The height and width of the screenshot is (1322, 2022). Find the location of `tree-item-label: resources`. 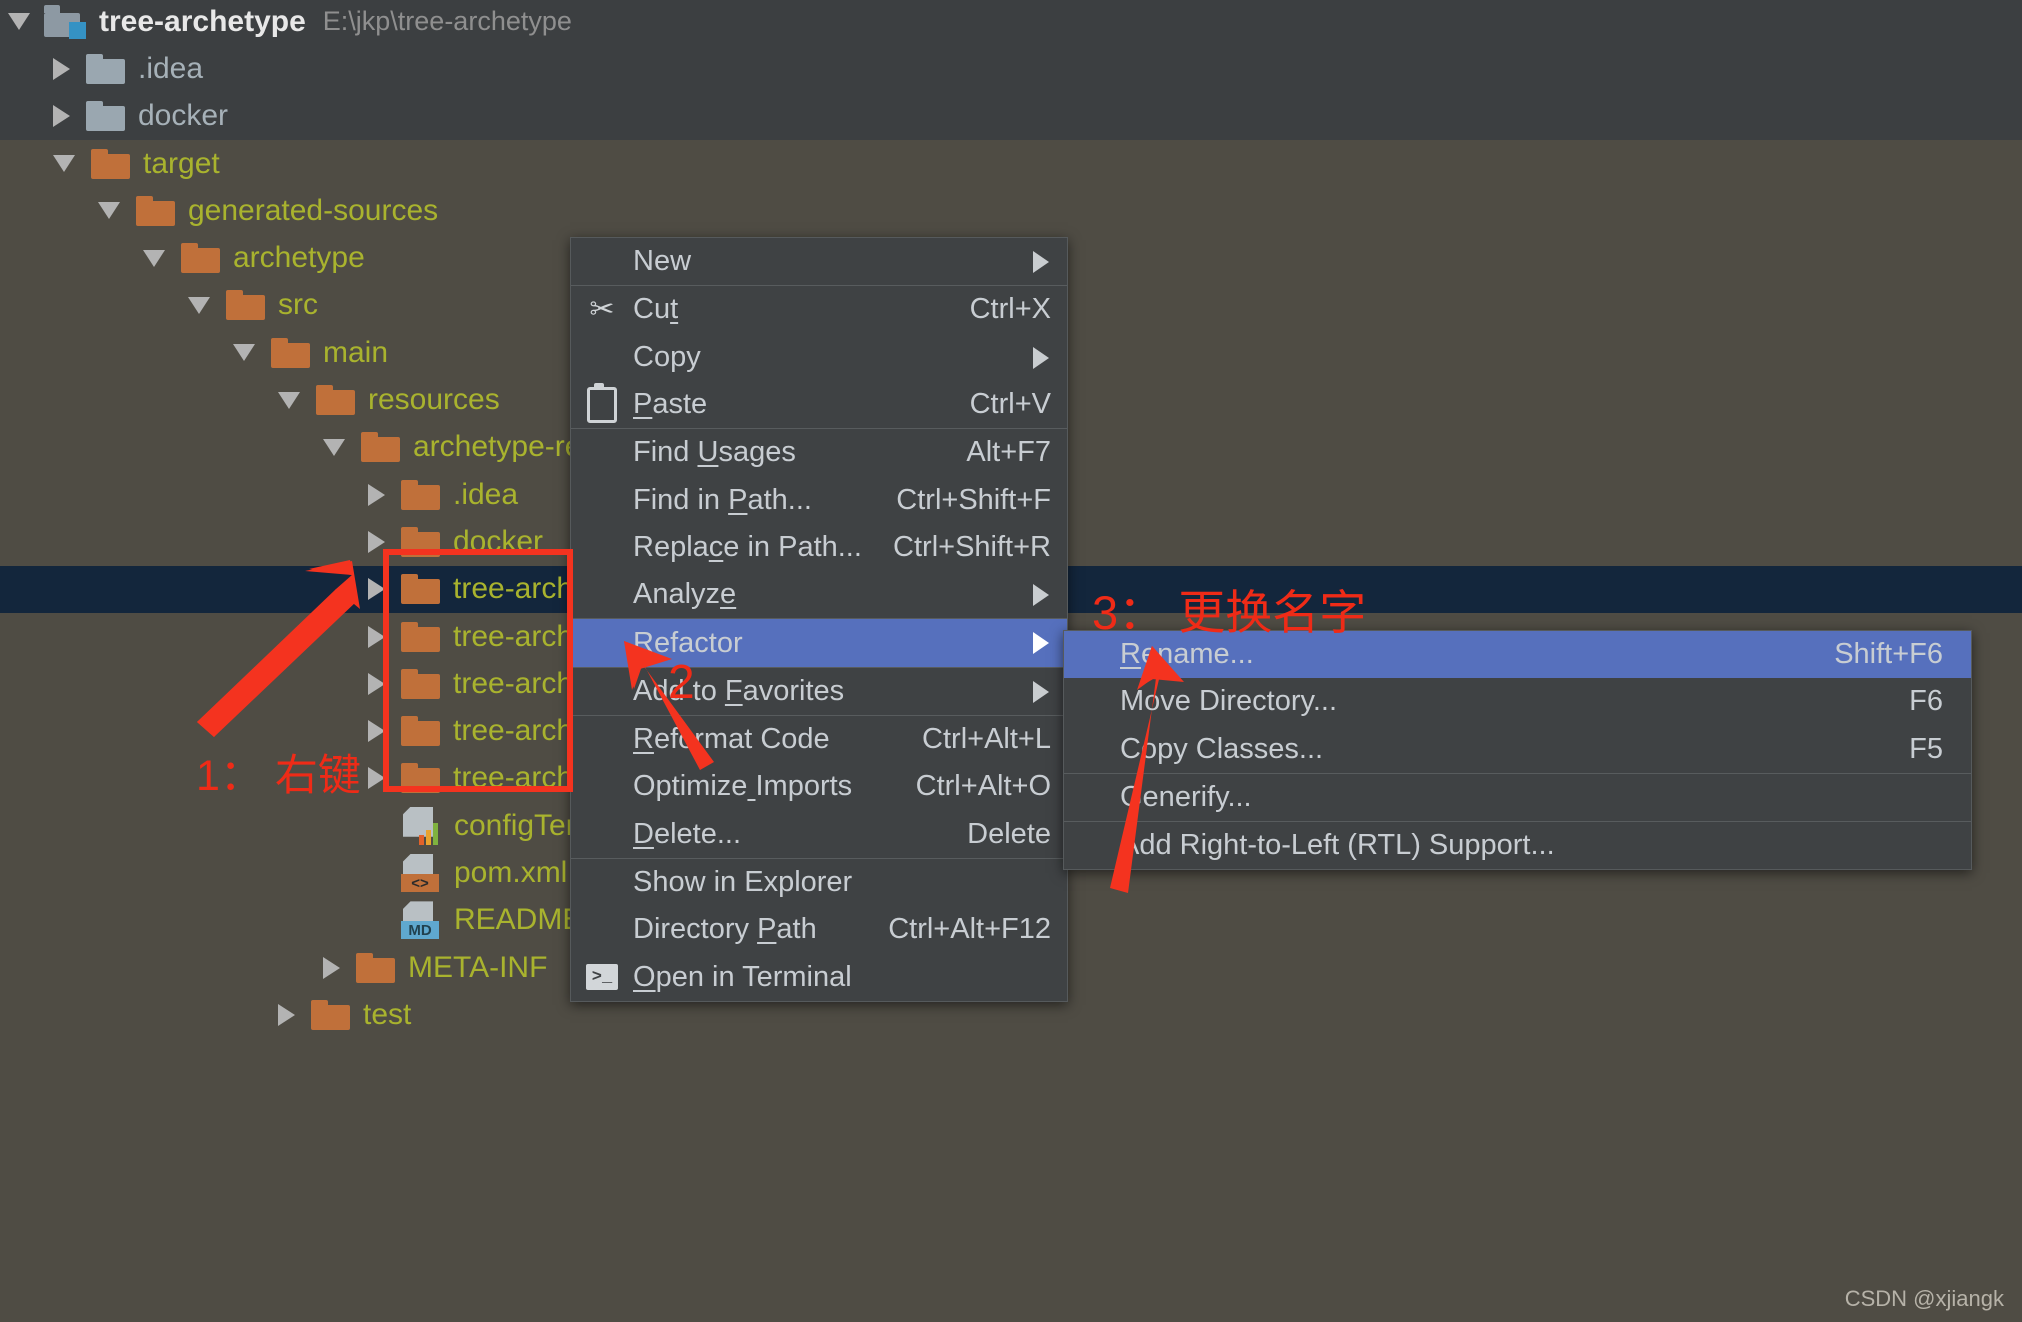

tree-item-label: resources is located at coordinates (434, 400).